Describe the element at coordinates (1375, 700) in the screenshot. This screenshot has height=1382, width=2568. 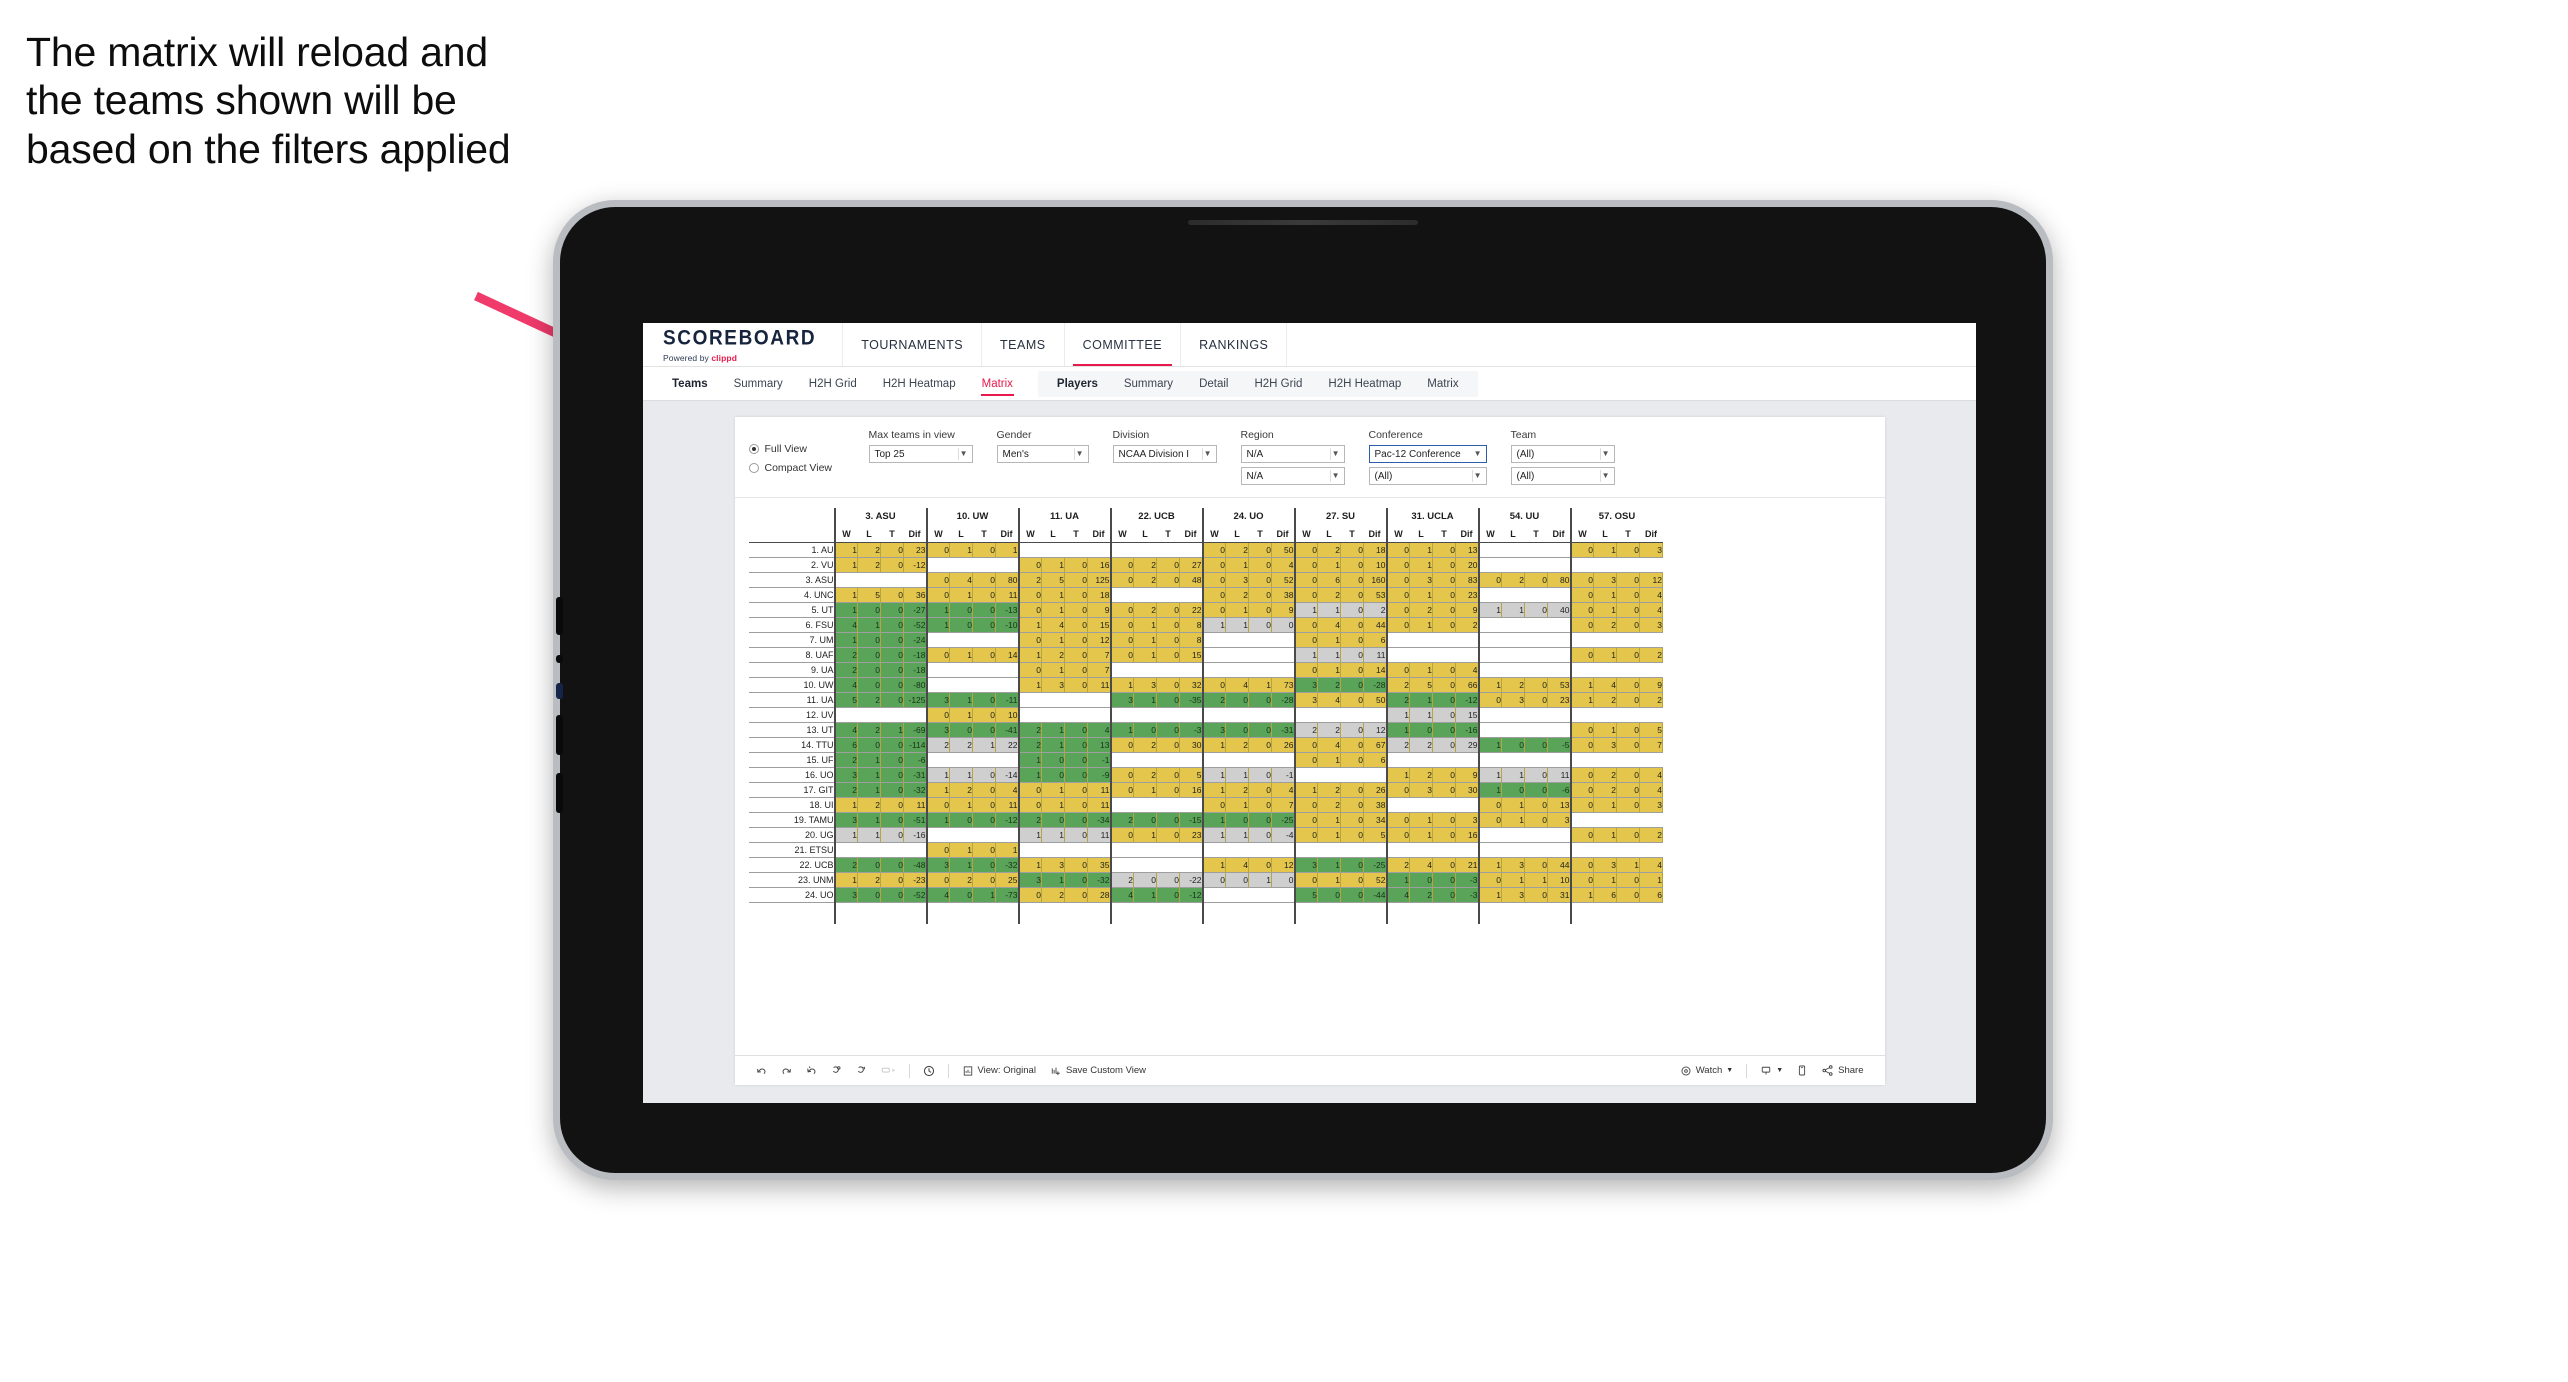
I see `matrix-cell: 50` at that location.